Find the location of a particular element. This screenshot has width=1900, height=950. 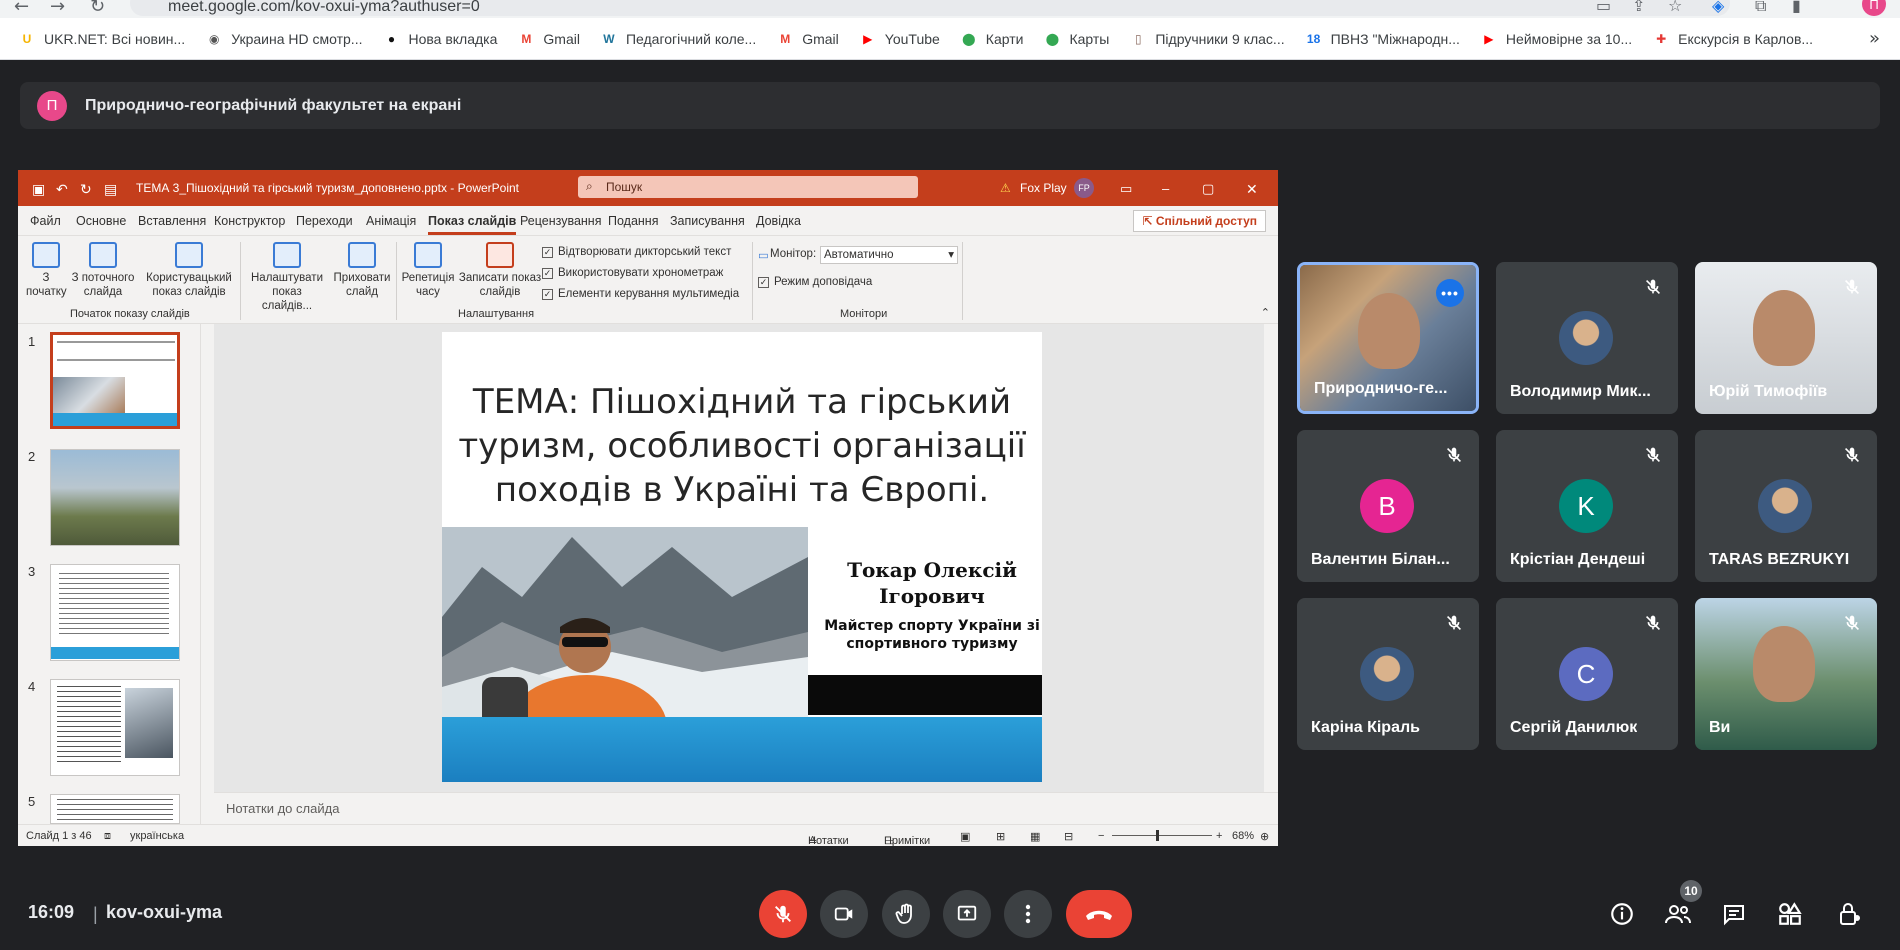

close-icon: ✕ is located at coordinates (1252, 189).